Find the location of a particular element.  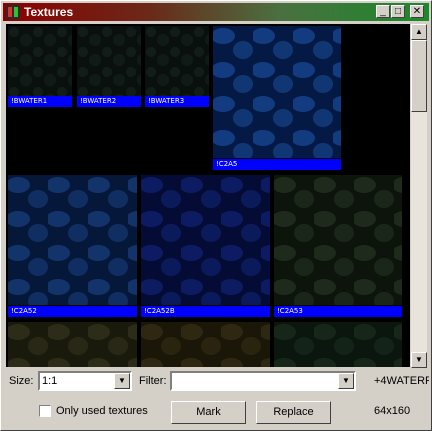

size-label: Size: is located at coordinates (21, 381).